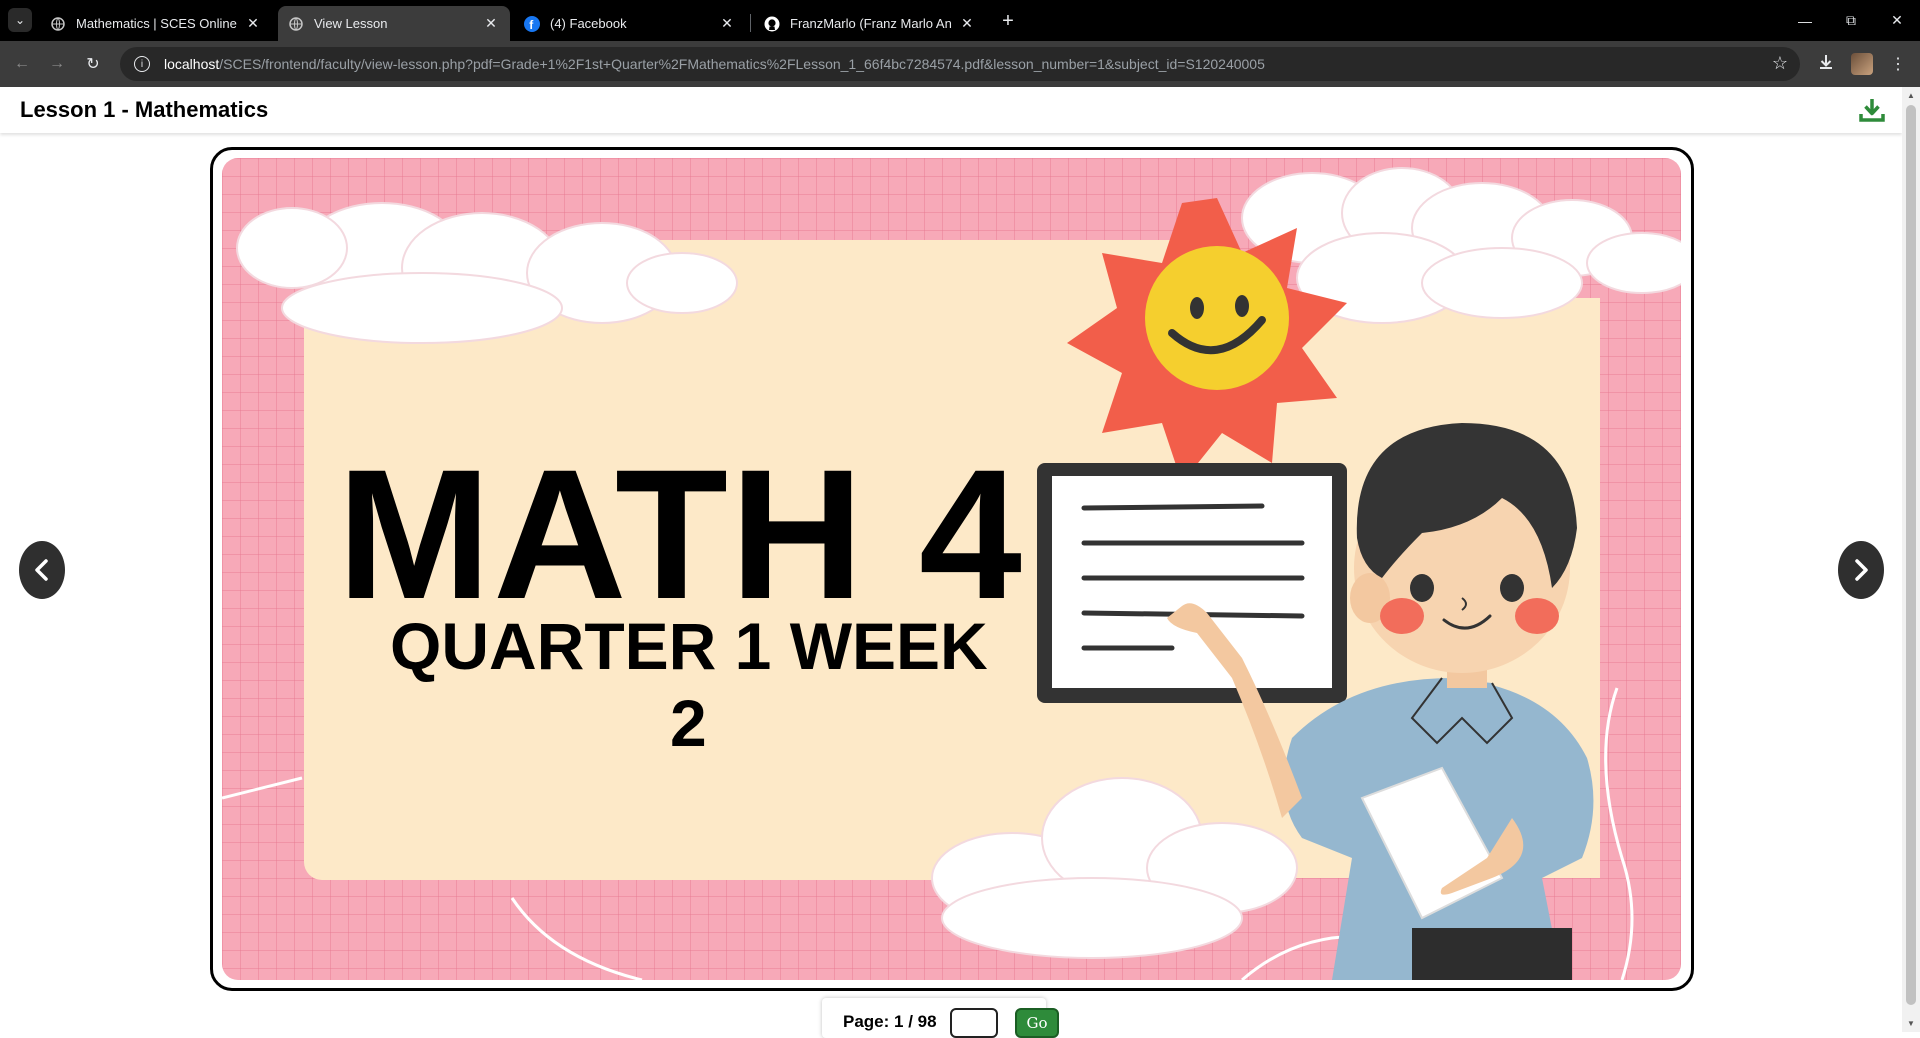 The image size is (1920, 1038). I want to click on tab-title: FranzMarlo (Franz Marlo Andal), so click(871, 23).